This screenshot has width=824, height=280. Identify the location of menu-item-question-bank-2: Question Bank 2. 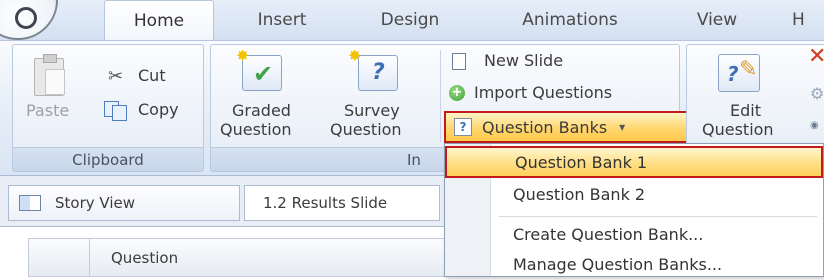
(657, 194).